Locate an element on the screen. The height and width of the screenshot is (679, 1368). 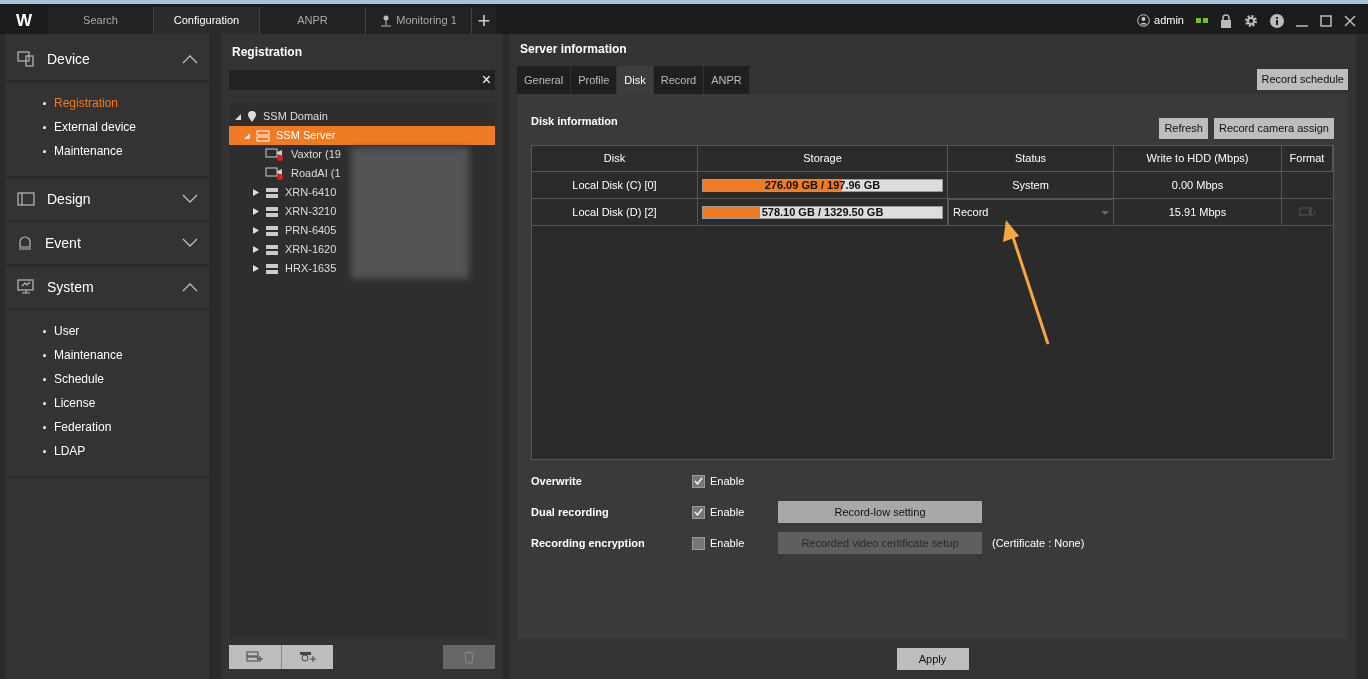
person-icon is located at coordinates (386, 20).